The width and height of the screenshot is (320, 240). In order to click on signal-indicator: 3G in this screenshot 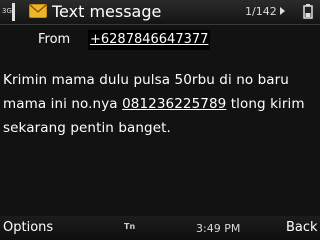, I will do `click(15, 12)`.